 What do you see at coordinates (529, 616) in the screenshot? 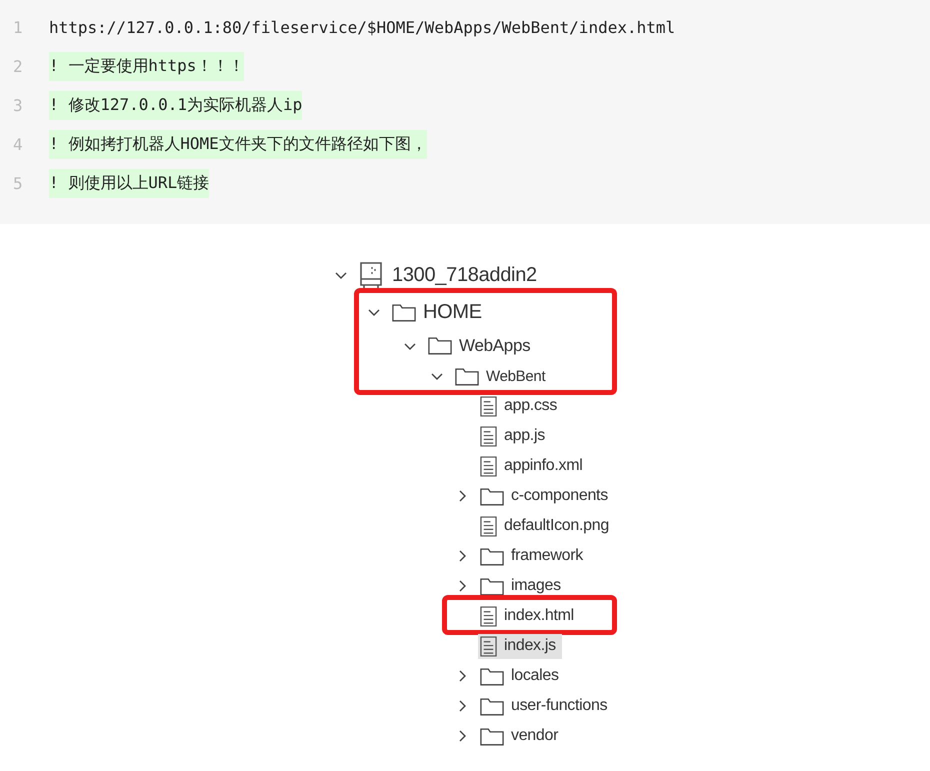
I see `file-item: index.html` at bounding box center [529, 616].